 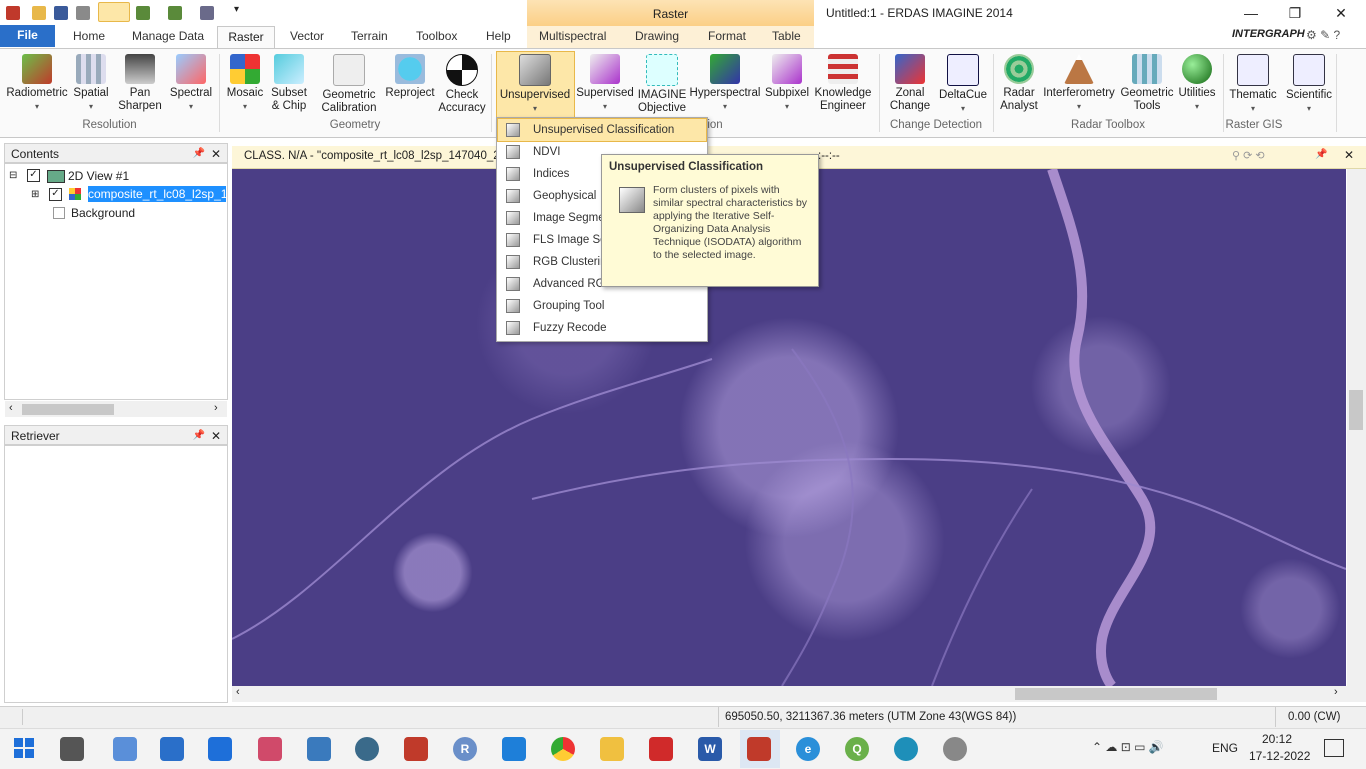 What do you see at coordinates (68, 409) in the screenshot?
I see `scroll-thumb` at bounding box center [68, 409].